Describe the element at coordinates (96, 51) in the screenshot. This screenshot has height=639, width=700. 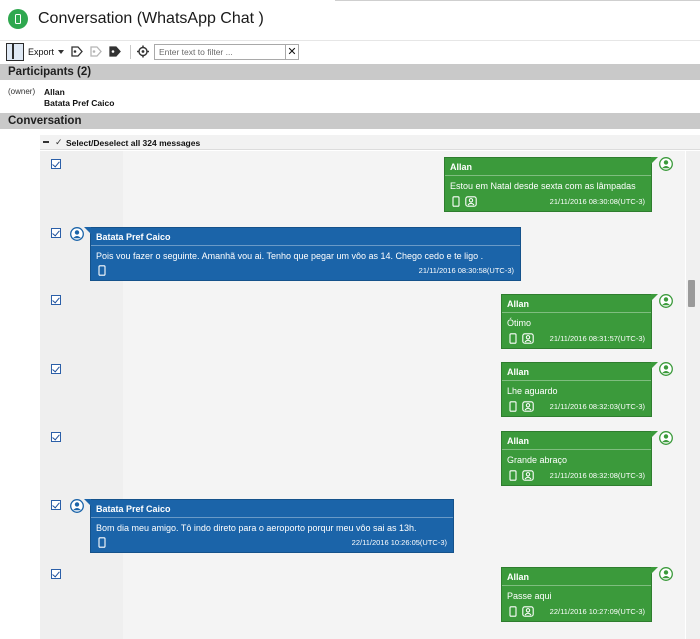
I see `tag-remove-icon` at that location.